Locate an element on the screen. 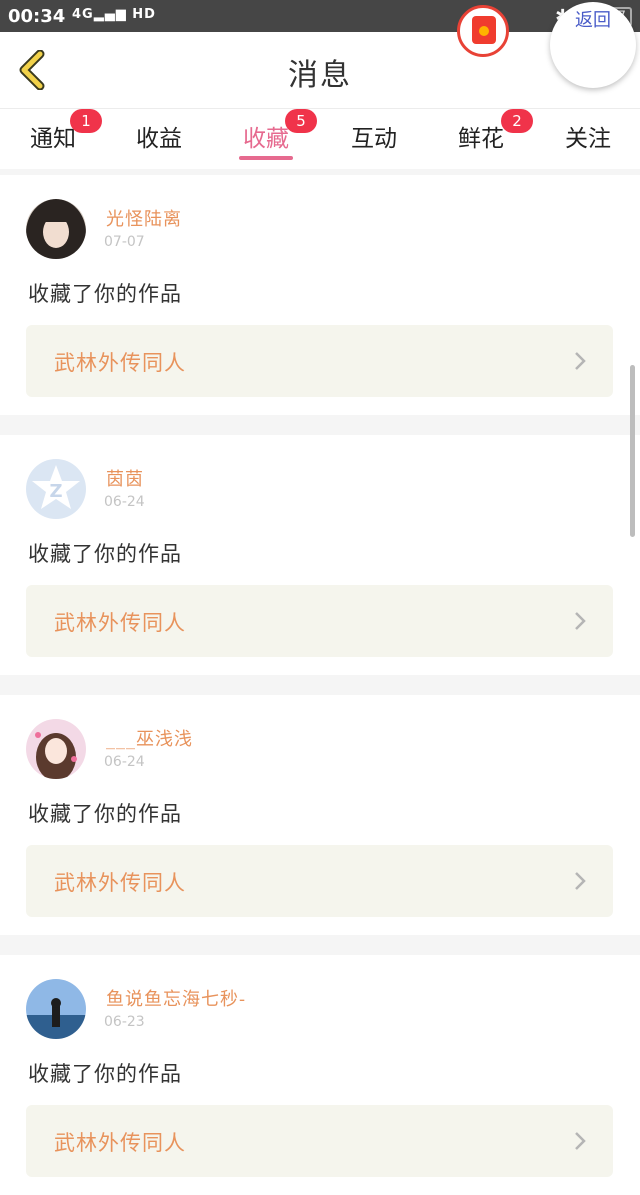 The height and width of the screenshot is (1195, 640). tab-follow: 关注 is located at coordinates (588, 139).